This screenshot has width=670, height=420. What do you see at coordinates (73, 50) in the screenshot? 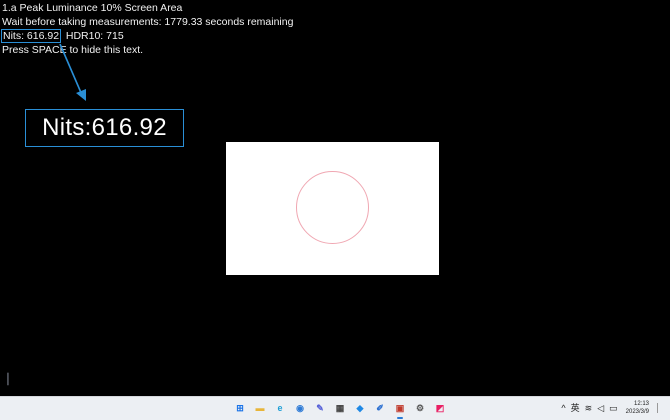
I see `hide-hint: Press SPACE to hide this text.` at bounding box center [73, 50].